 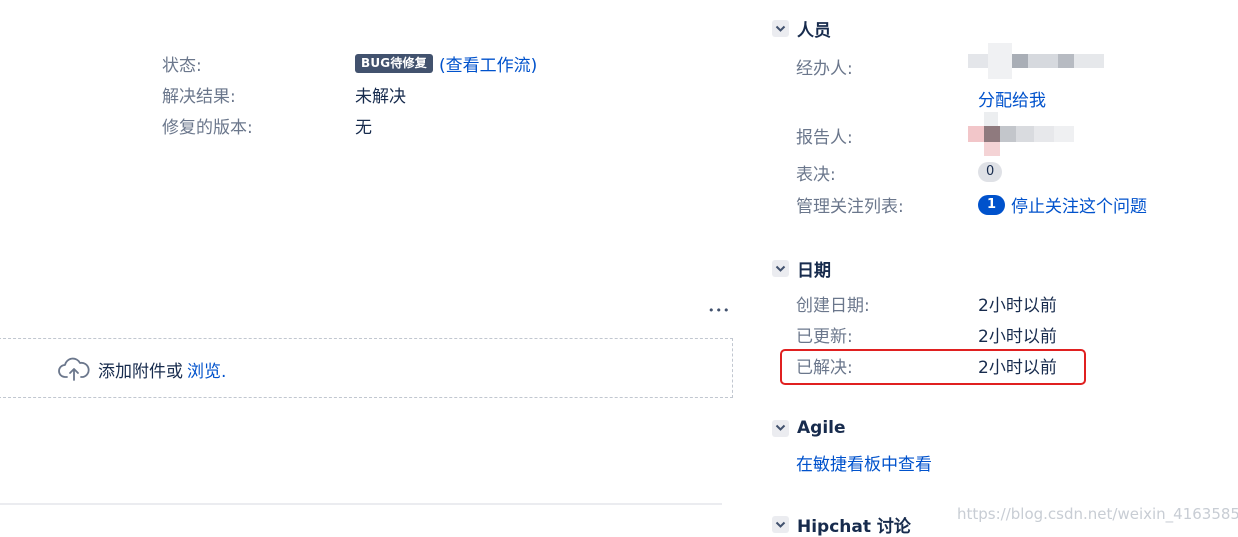 What do you see at coordinates (1022, 135) in the screenshot?
I see `reporter-avatar-blurred` at bounding box center [1022, 135].